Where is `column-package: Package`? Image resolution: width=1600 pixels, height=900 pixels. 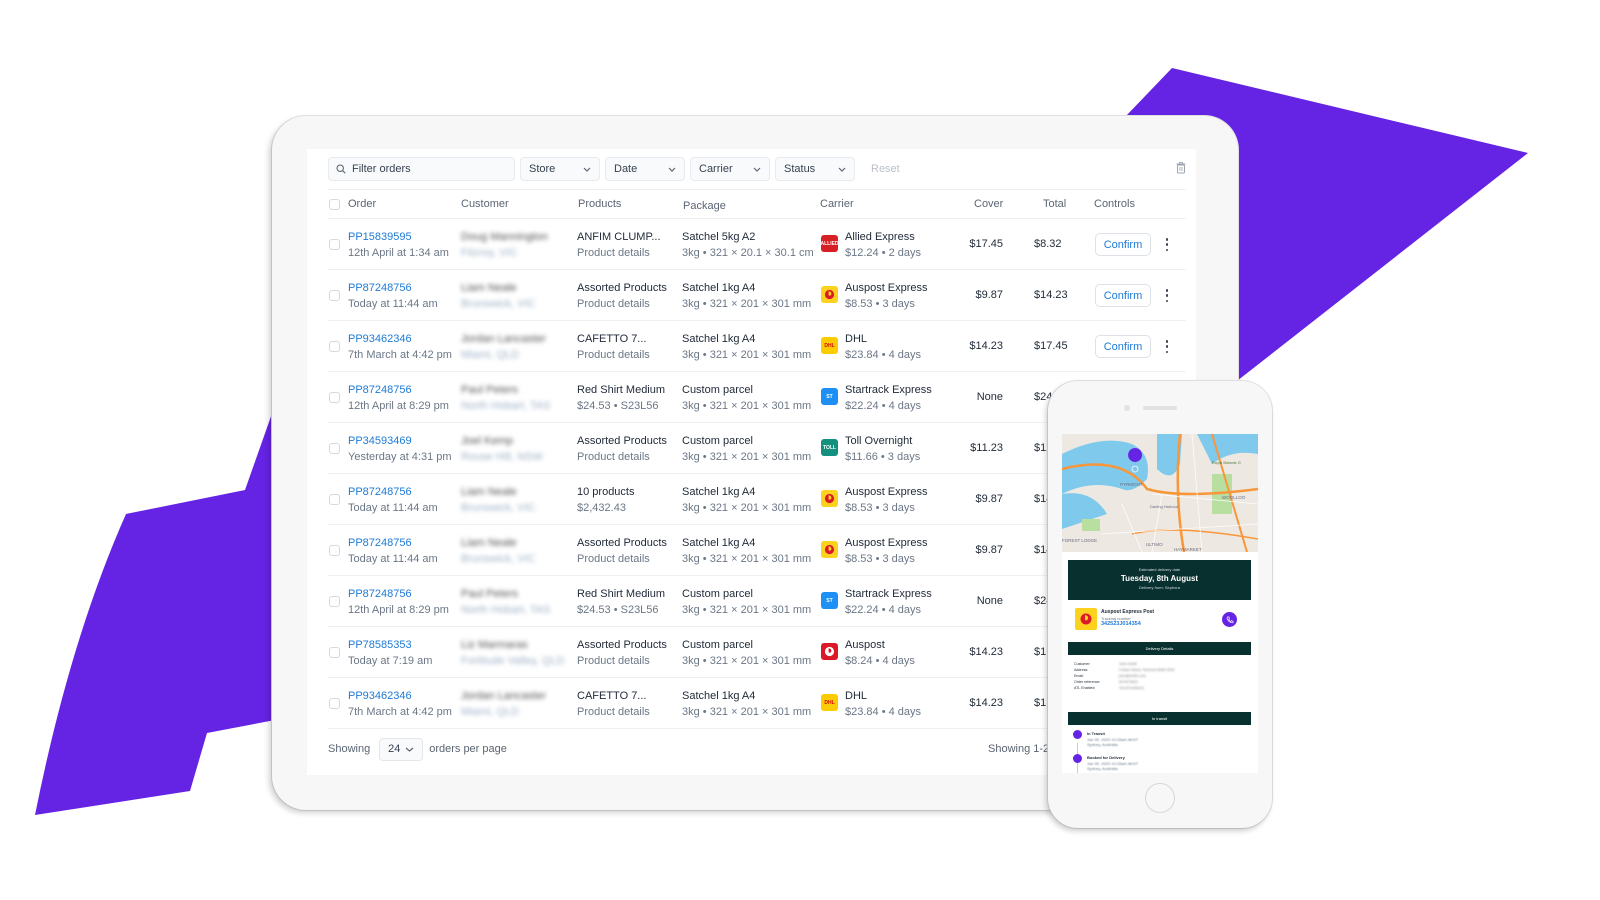 column-package: Package is located at coordinates (704, 206).